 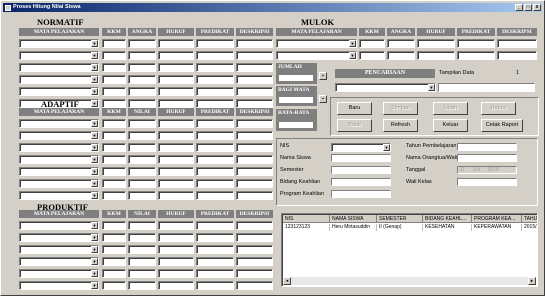 What do you see at coordinates (529, 219) in the screenshot?
I see `grid-column-header: TAHU` at bounding box center [529, 219].